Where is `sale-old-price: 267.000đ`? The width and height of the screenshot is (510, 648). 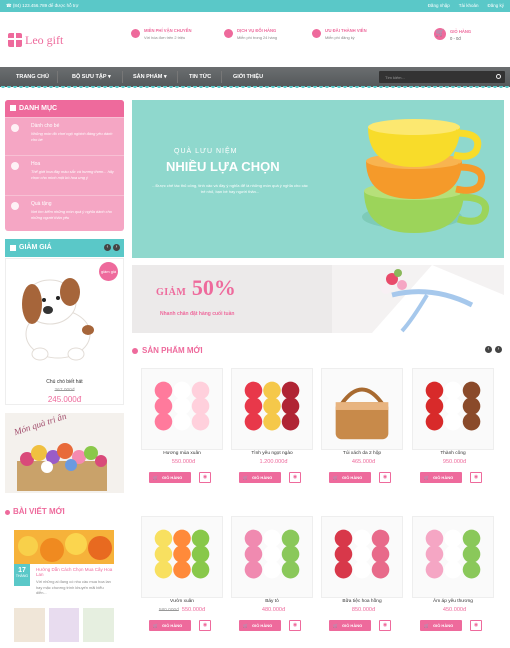
sale-old-price: 267.000đ is located at coordinates (64, 390).